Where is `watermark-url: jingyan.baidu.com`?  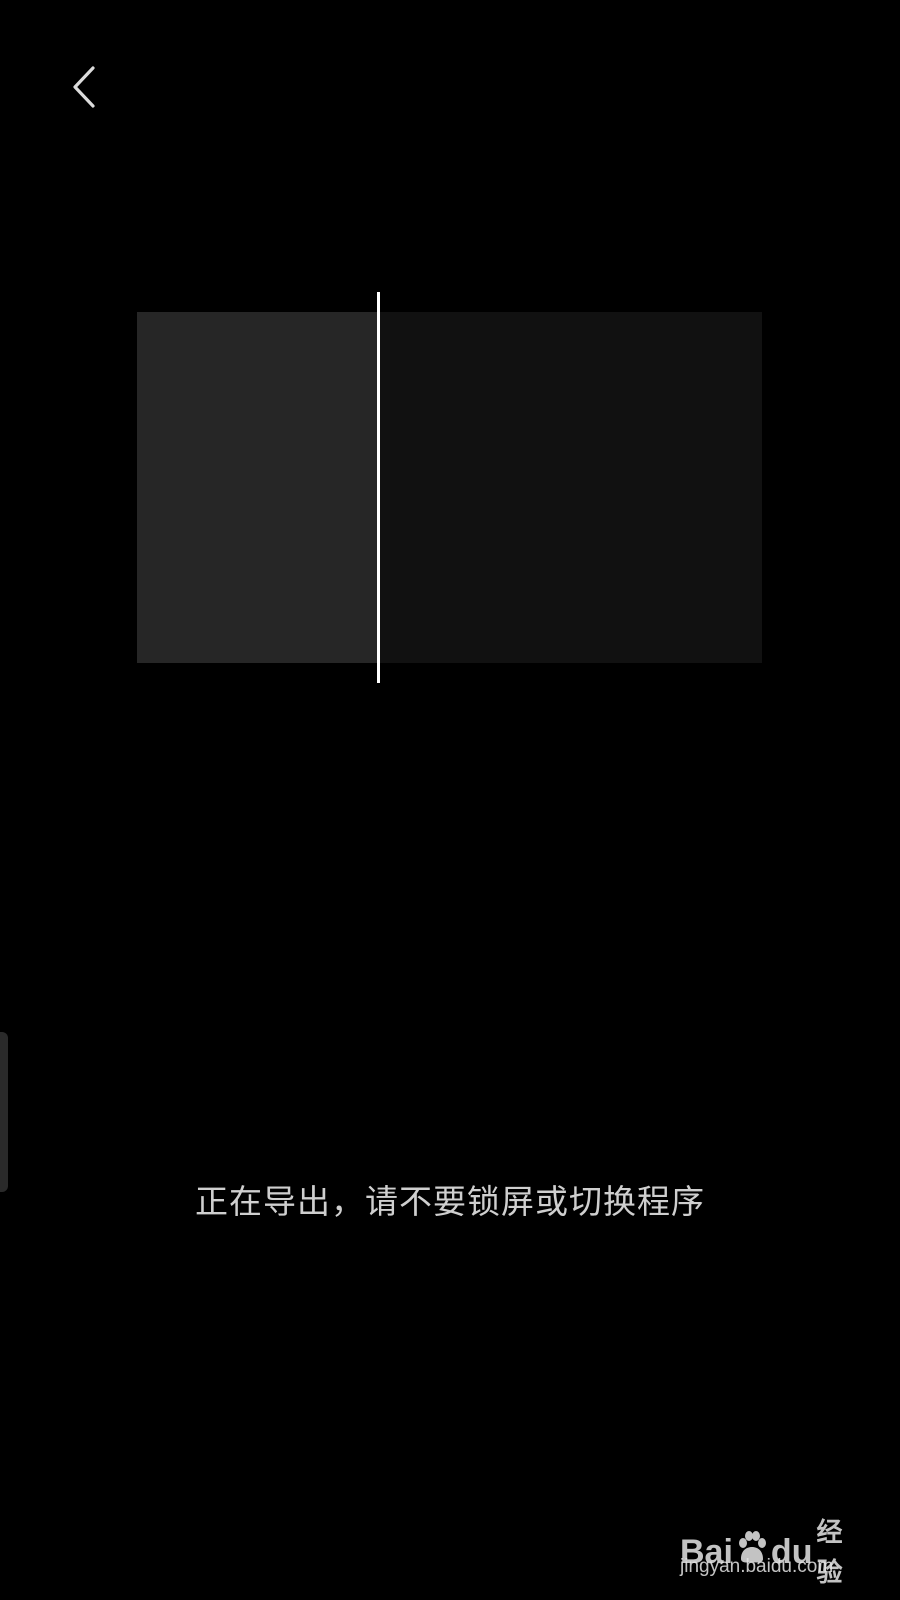 watermark-url: jingyan.baidu.com is located at coordinates (757, 1566).